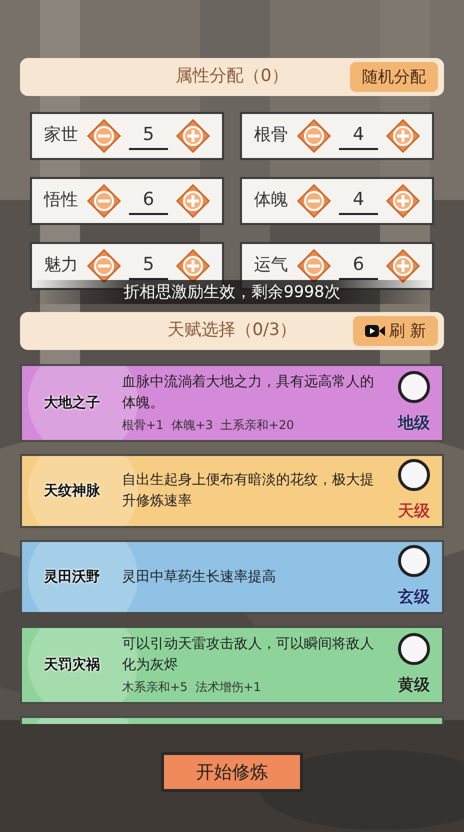 The height and width of the screenshot is (832, 464). Describe the element at coordinates (232, 292) in the screenshot. I see `toast-message: 折相思激励生效，剩余9998次` at that location.